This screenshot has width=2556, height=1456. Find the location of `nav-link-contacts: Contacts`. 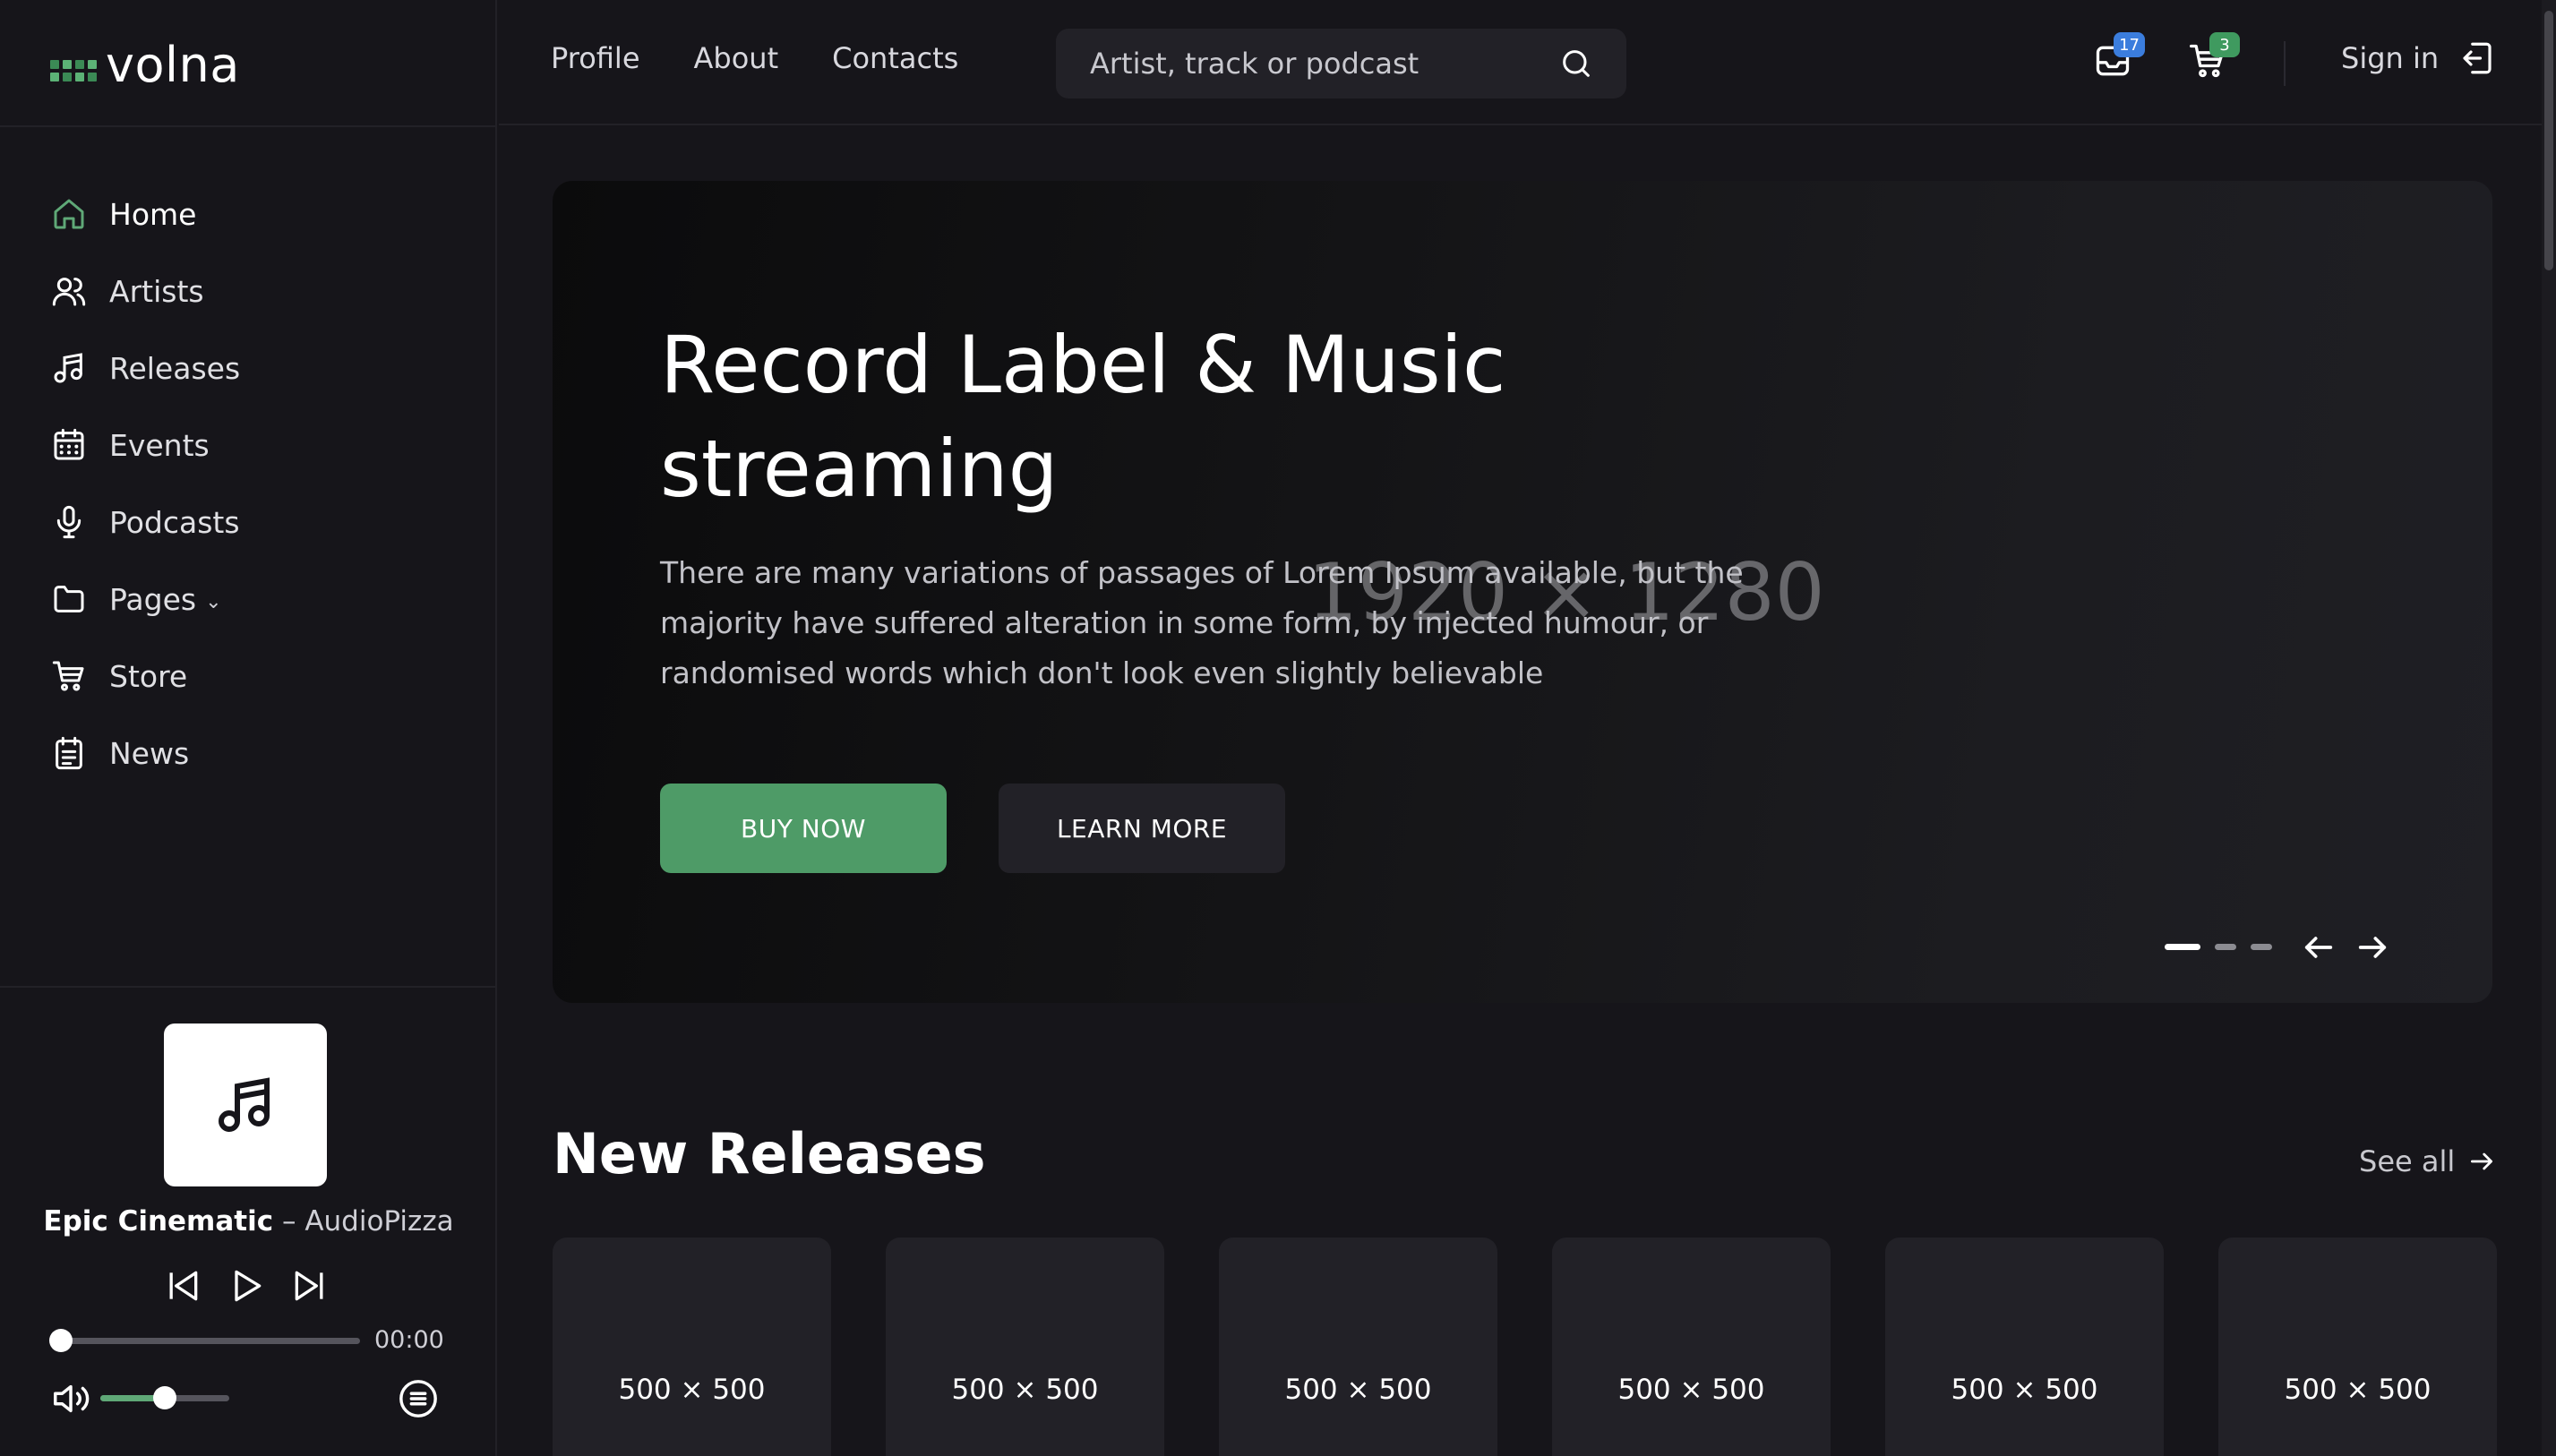

nav-link-contacts: Contacts is located at coordinates (895, 58).